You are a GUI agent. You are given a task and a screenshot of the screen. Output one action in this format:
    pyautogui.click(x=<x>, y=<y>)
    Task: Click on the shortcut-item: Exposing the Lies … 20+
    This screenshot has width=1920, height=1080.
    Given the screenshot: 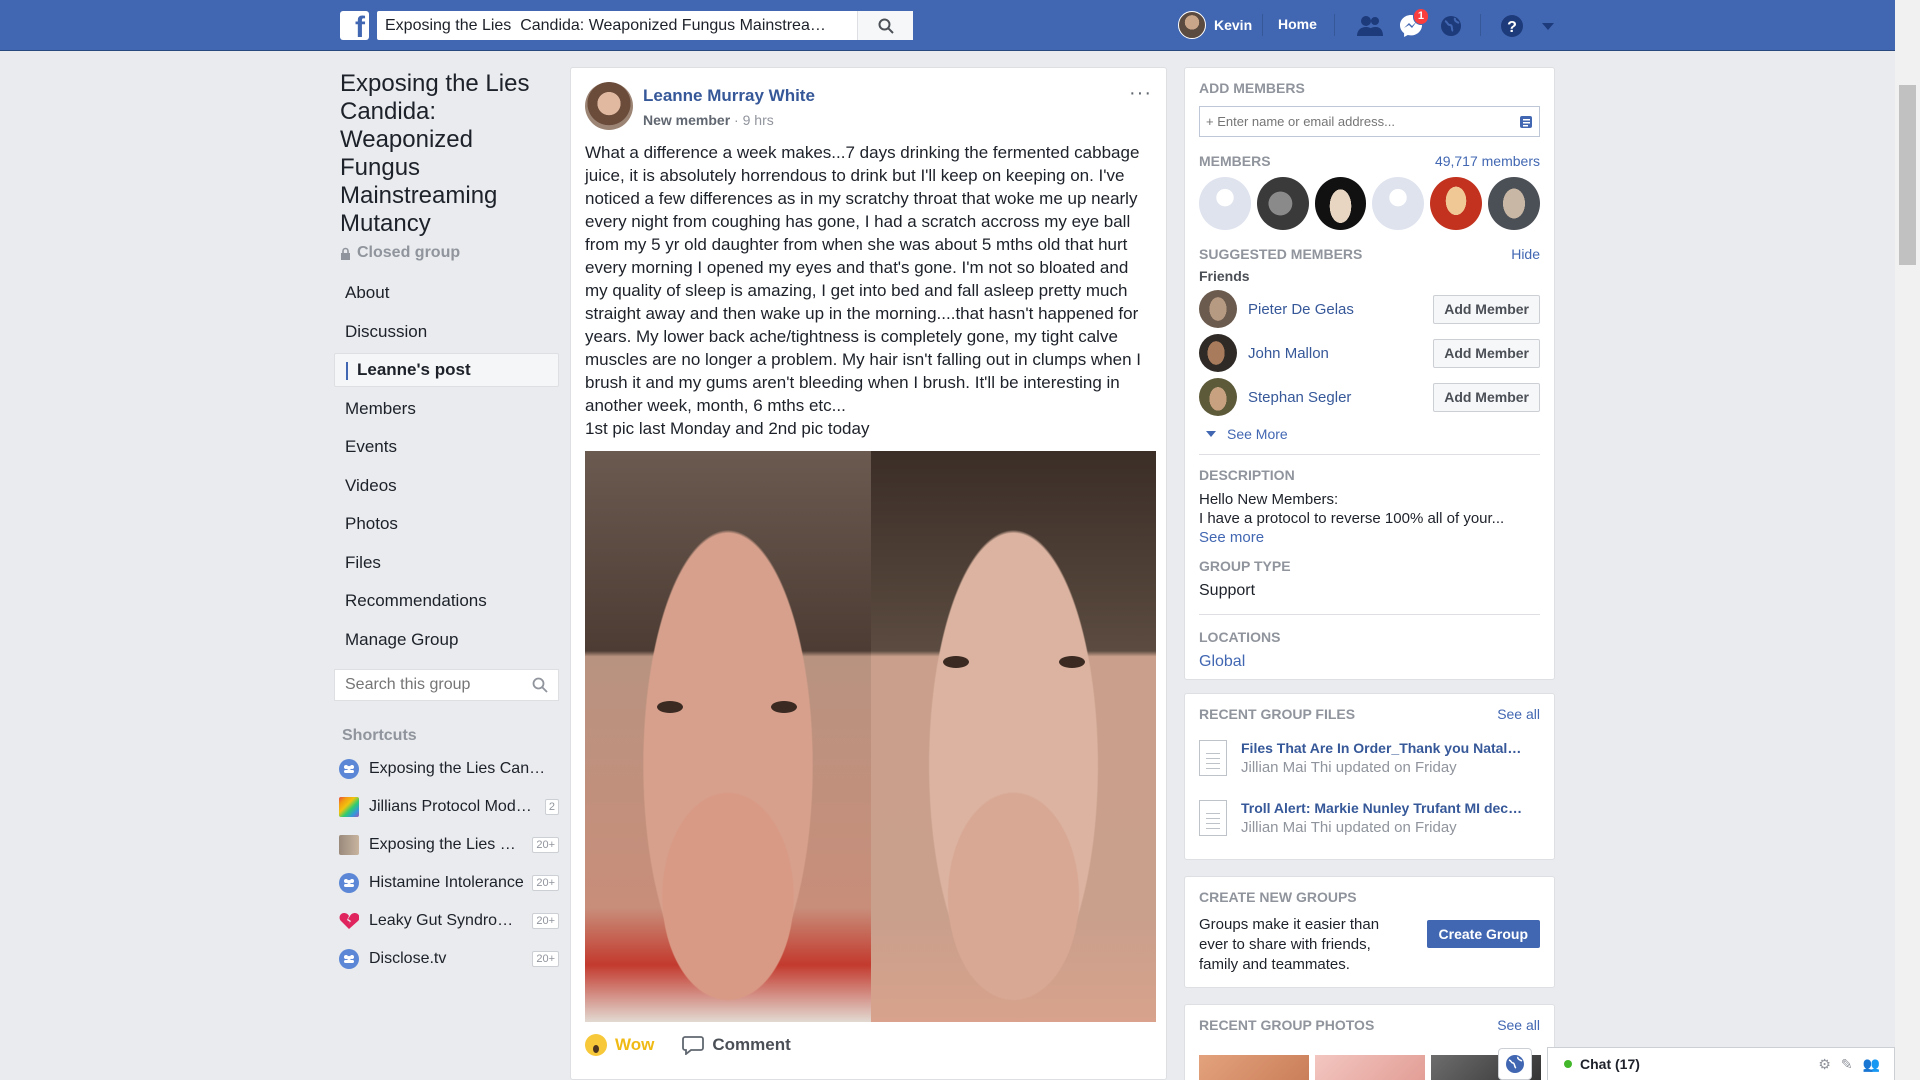 What is the action you would take?
    pyautogui.click(x=449, y=845)
    